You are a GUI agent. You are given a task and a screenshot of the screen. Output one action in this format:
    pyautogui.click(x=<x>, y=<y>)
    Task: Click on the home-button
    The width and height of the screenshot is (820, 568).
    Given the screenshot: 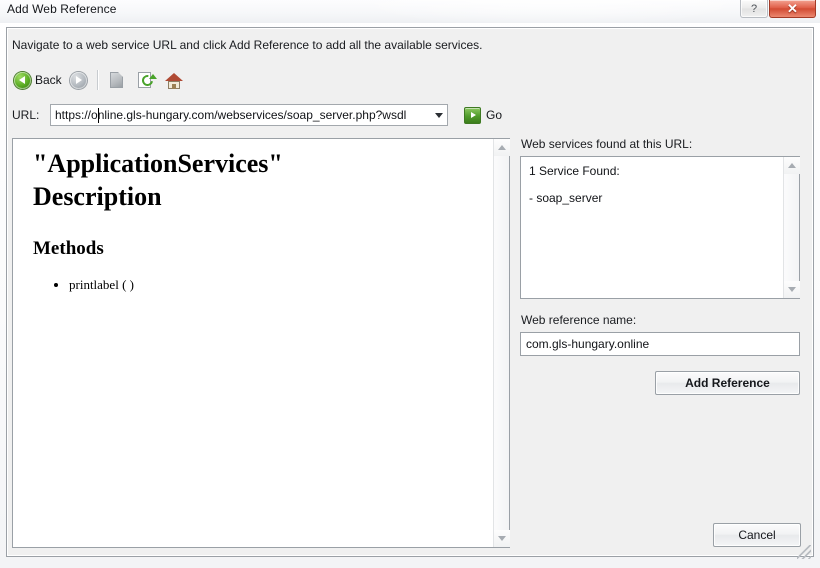 What is the action you would take?
    pyautogui.click(x=174, y=80)
    